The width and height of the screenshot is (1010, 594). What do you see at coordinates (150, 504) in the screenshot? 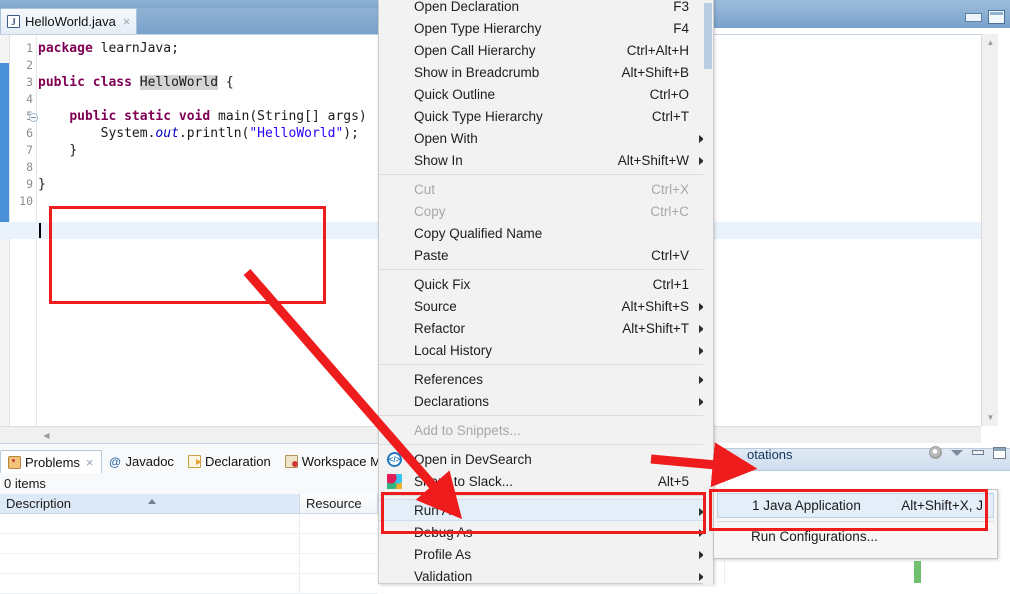
I see `column-header-description: Description` at bounding box center [150, 504].